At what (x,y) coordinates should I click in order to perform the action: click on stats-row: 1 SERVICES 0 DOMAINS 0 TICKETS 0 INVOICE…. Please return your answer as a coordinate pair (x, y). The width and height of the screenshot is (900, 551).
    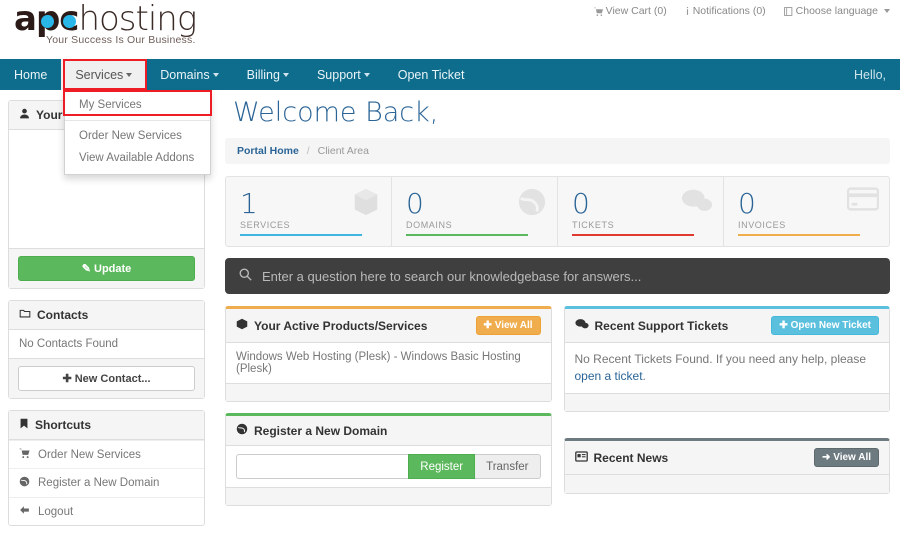
    Looking at the image, I should click on (557, 211).